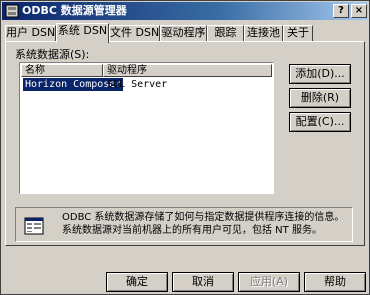  Describe the element at coordinates (134, 33) in the screenshot. I see `tab-file-dsn: 文件 DSN` at that location.